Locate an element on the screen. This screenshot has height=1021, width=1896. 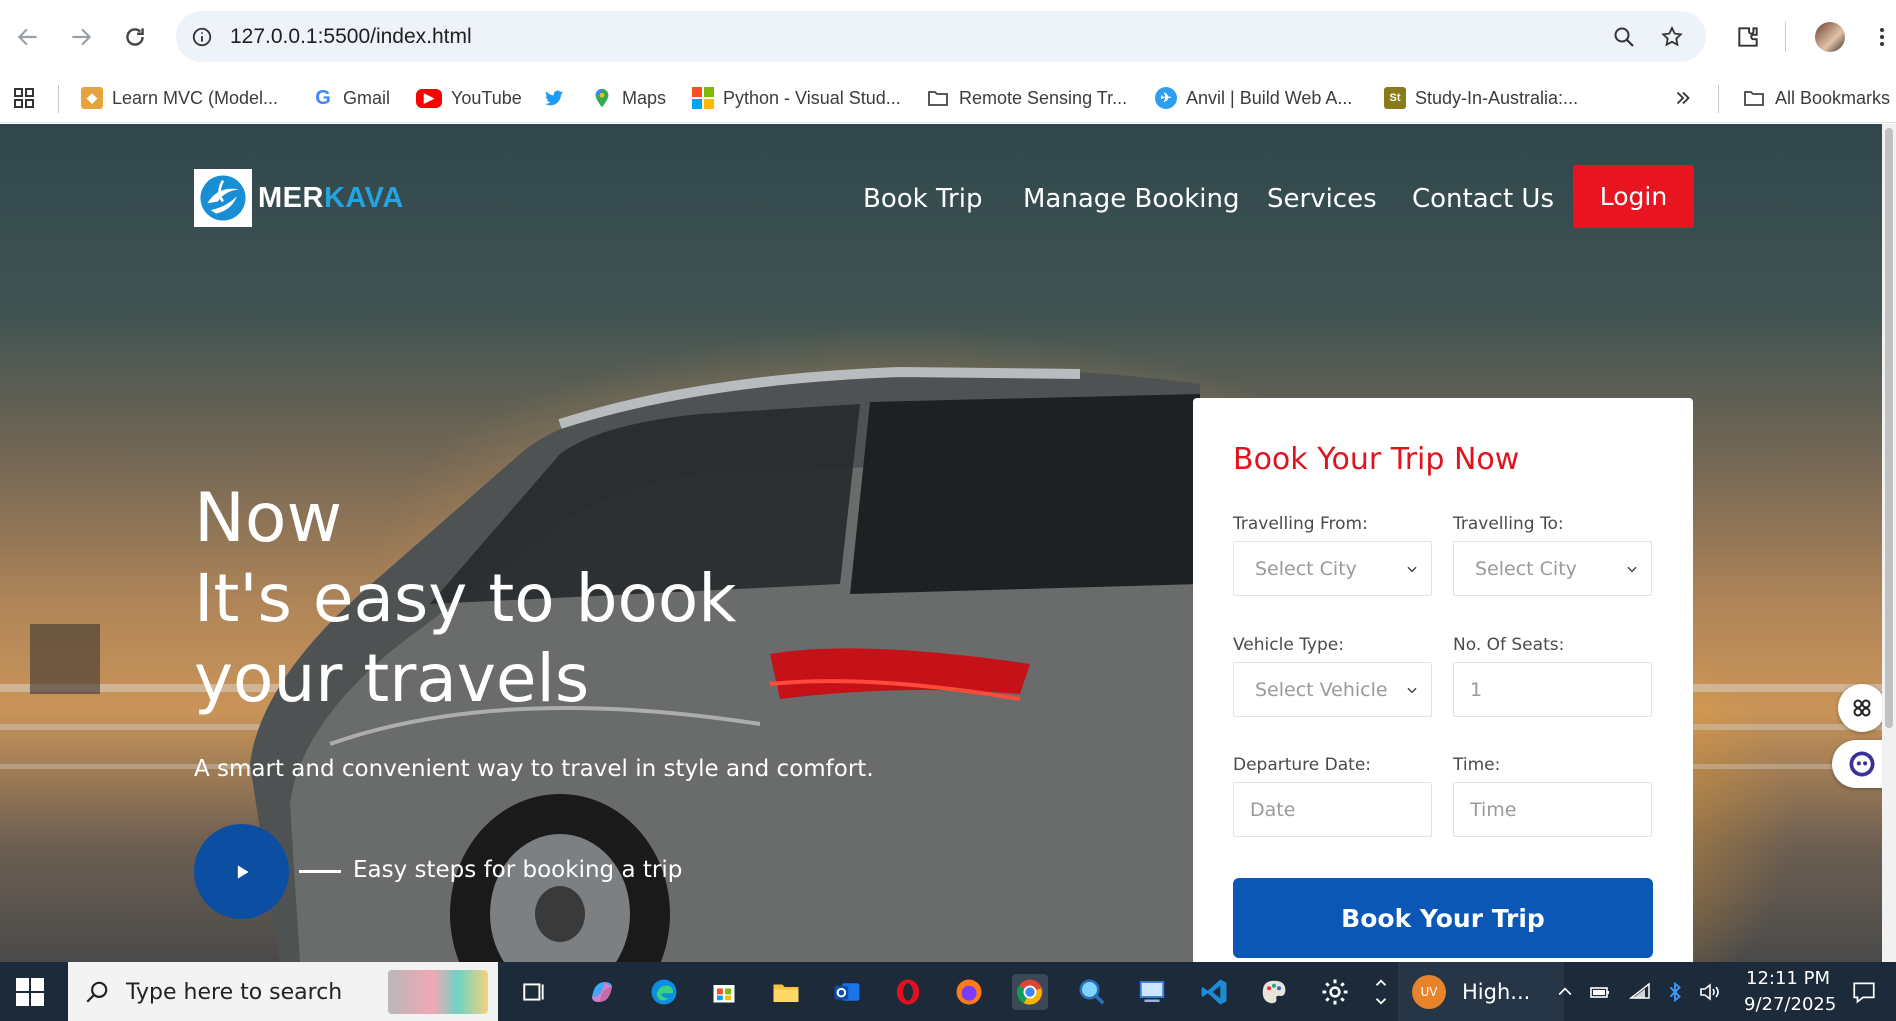
mvc-icon: ◆ is located at coordinates (92, 98).